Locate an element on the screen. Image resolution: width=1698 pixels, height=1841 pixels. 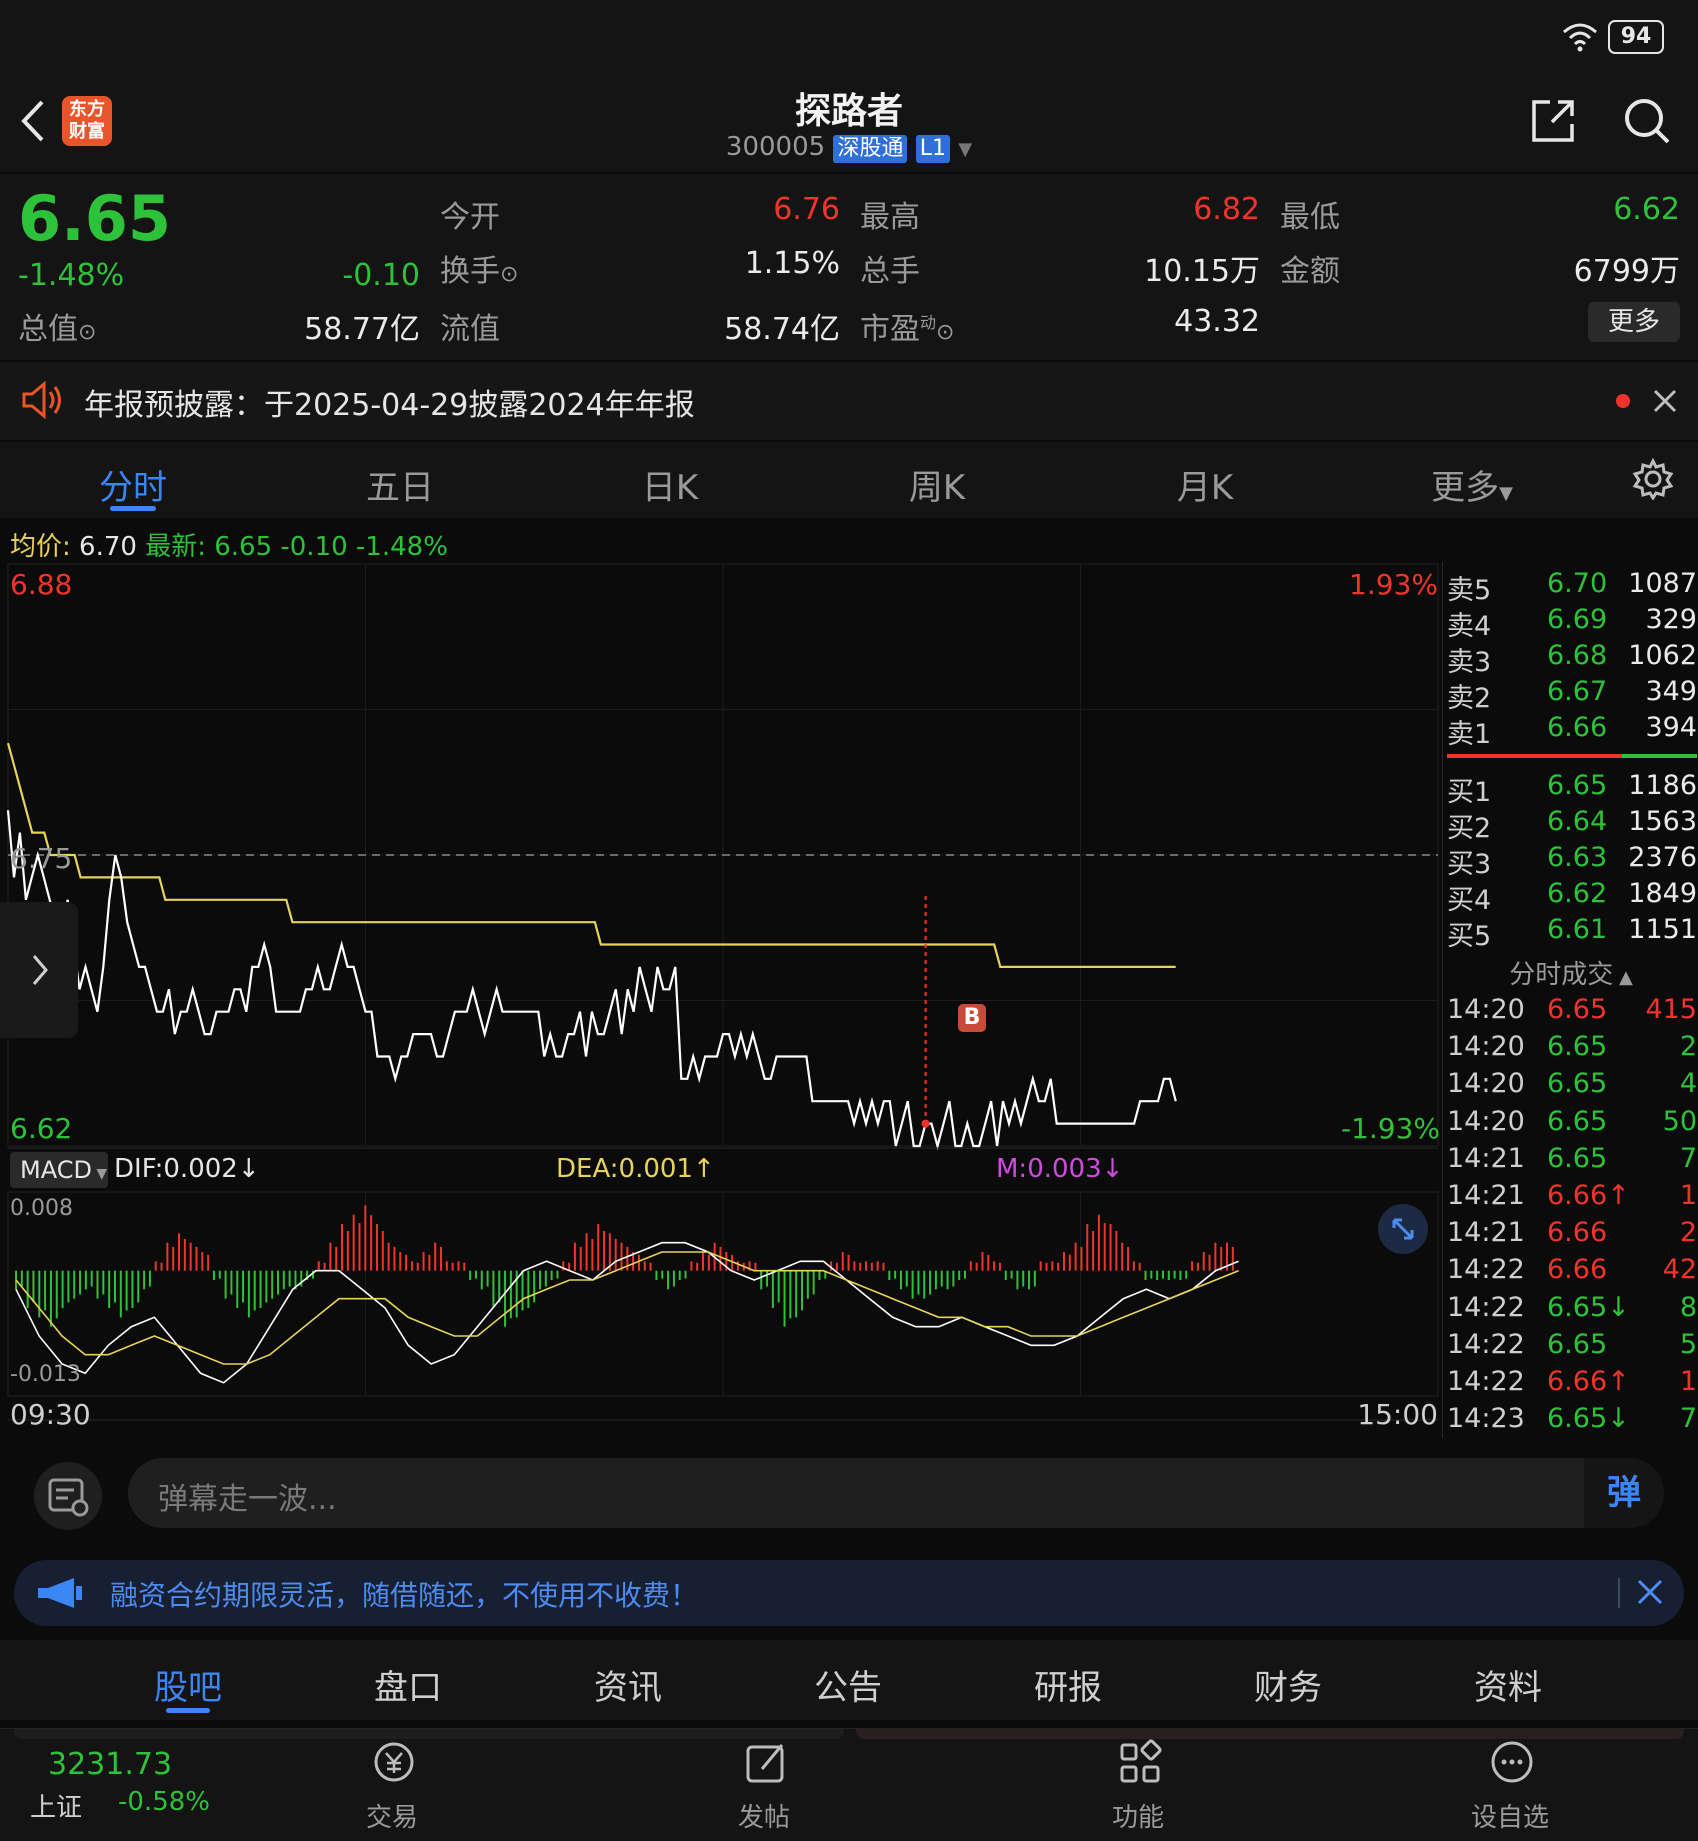
ask-row: 卖3 6.68 1062 is located at coordinates (1572, 659).